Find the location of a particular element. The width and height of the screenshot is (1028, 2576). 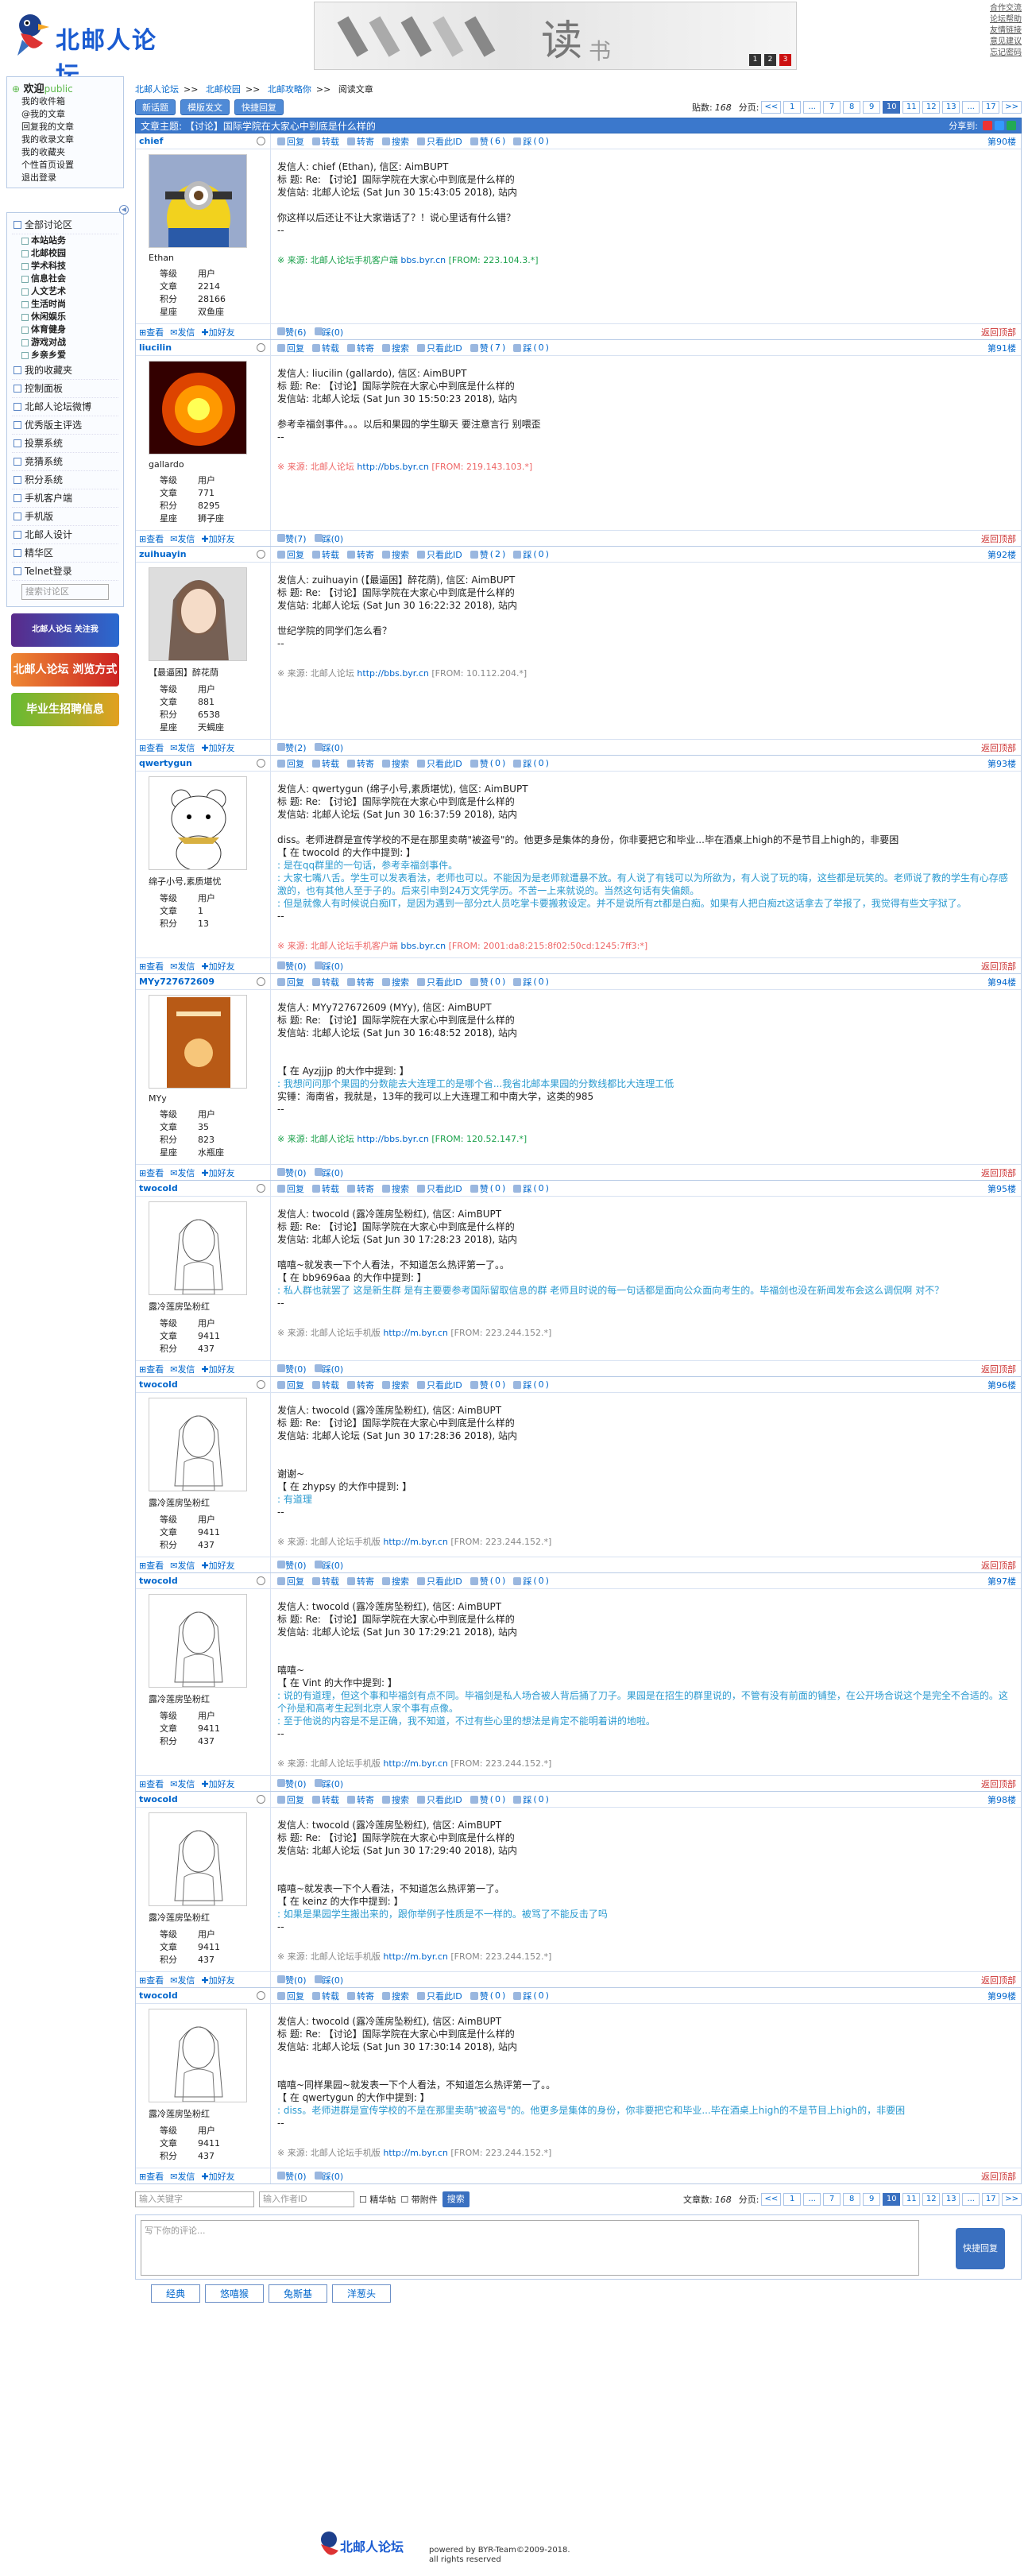

board-item: 本站站务 is located at coordinates (65, 240).